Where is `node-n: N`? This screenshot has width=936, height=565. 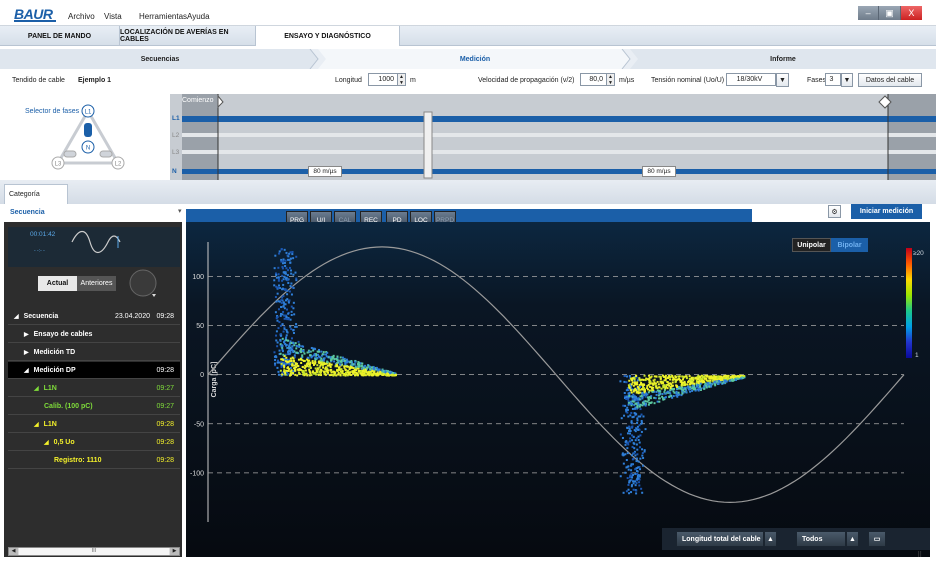 node-n: N is located at coordinates (88, 149).